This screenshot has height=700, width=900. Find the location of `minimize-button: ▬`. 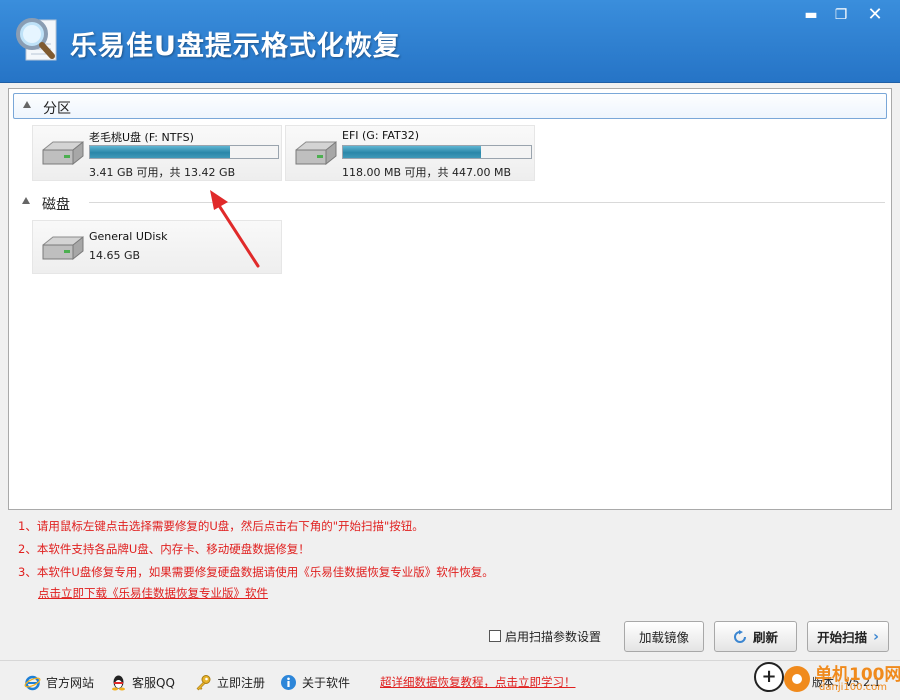

minimize-button: ▬ is located at coordinates (811, 15).